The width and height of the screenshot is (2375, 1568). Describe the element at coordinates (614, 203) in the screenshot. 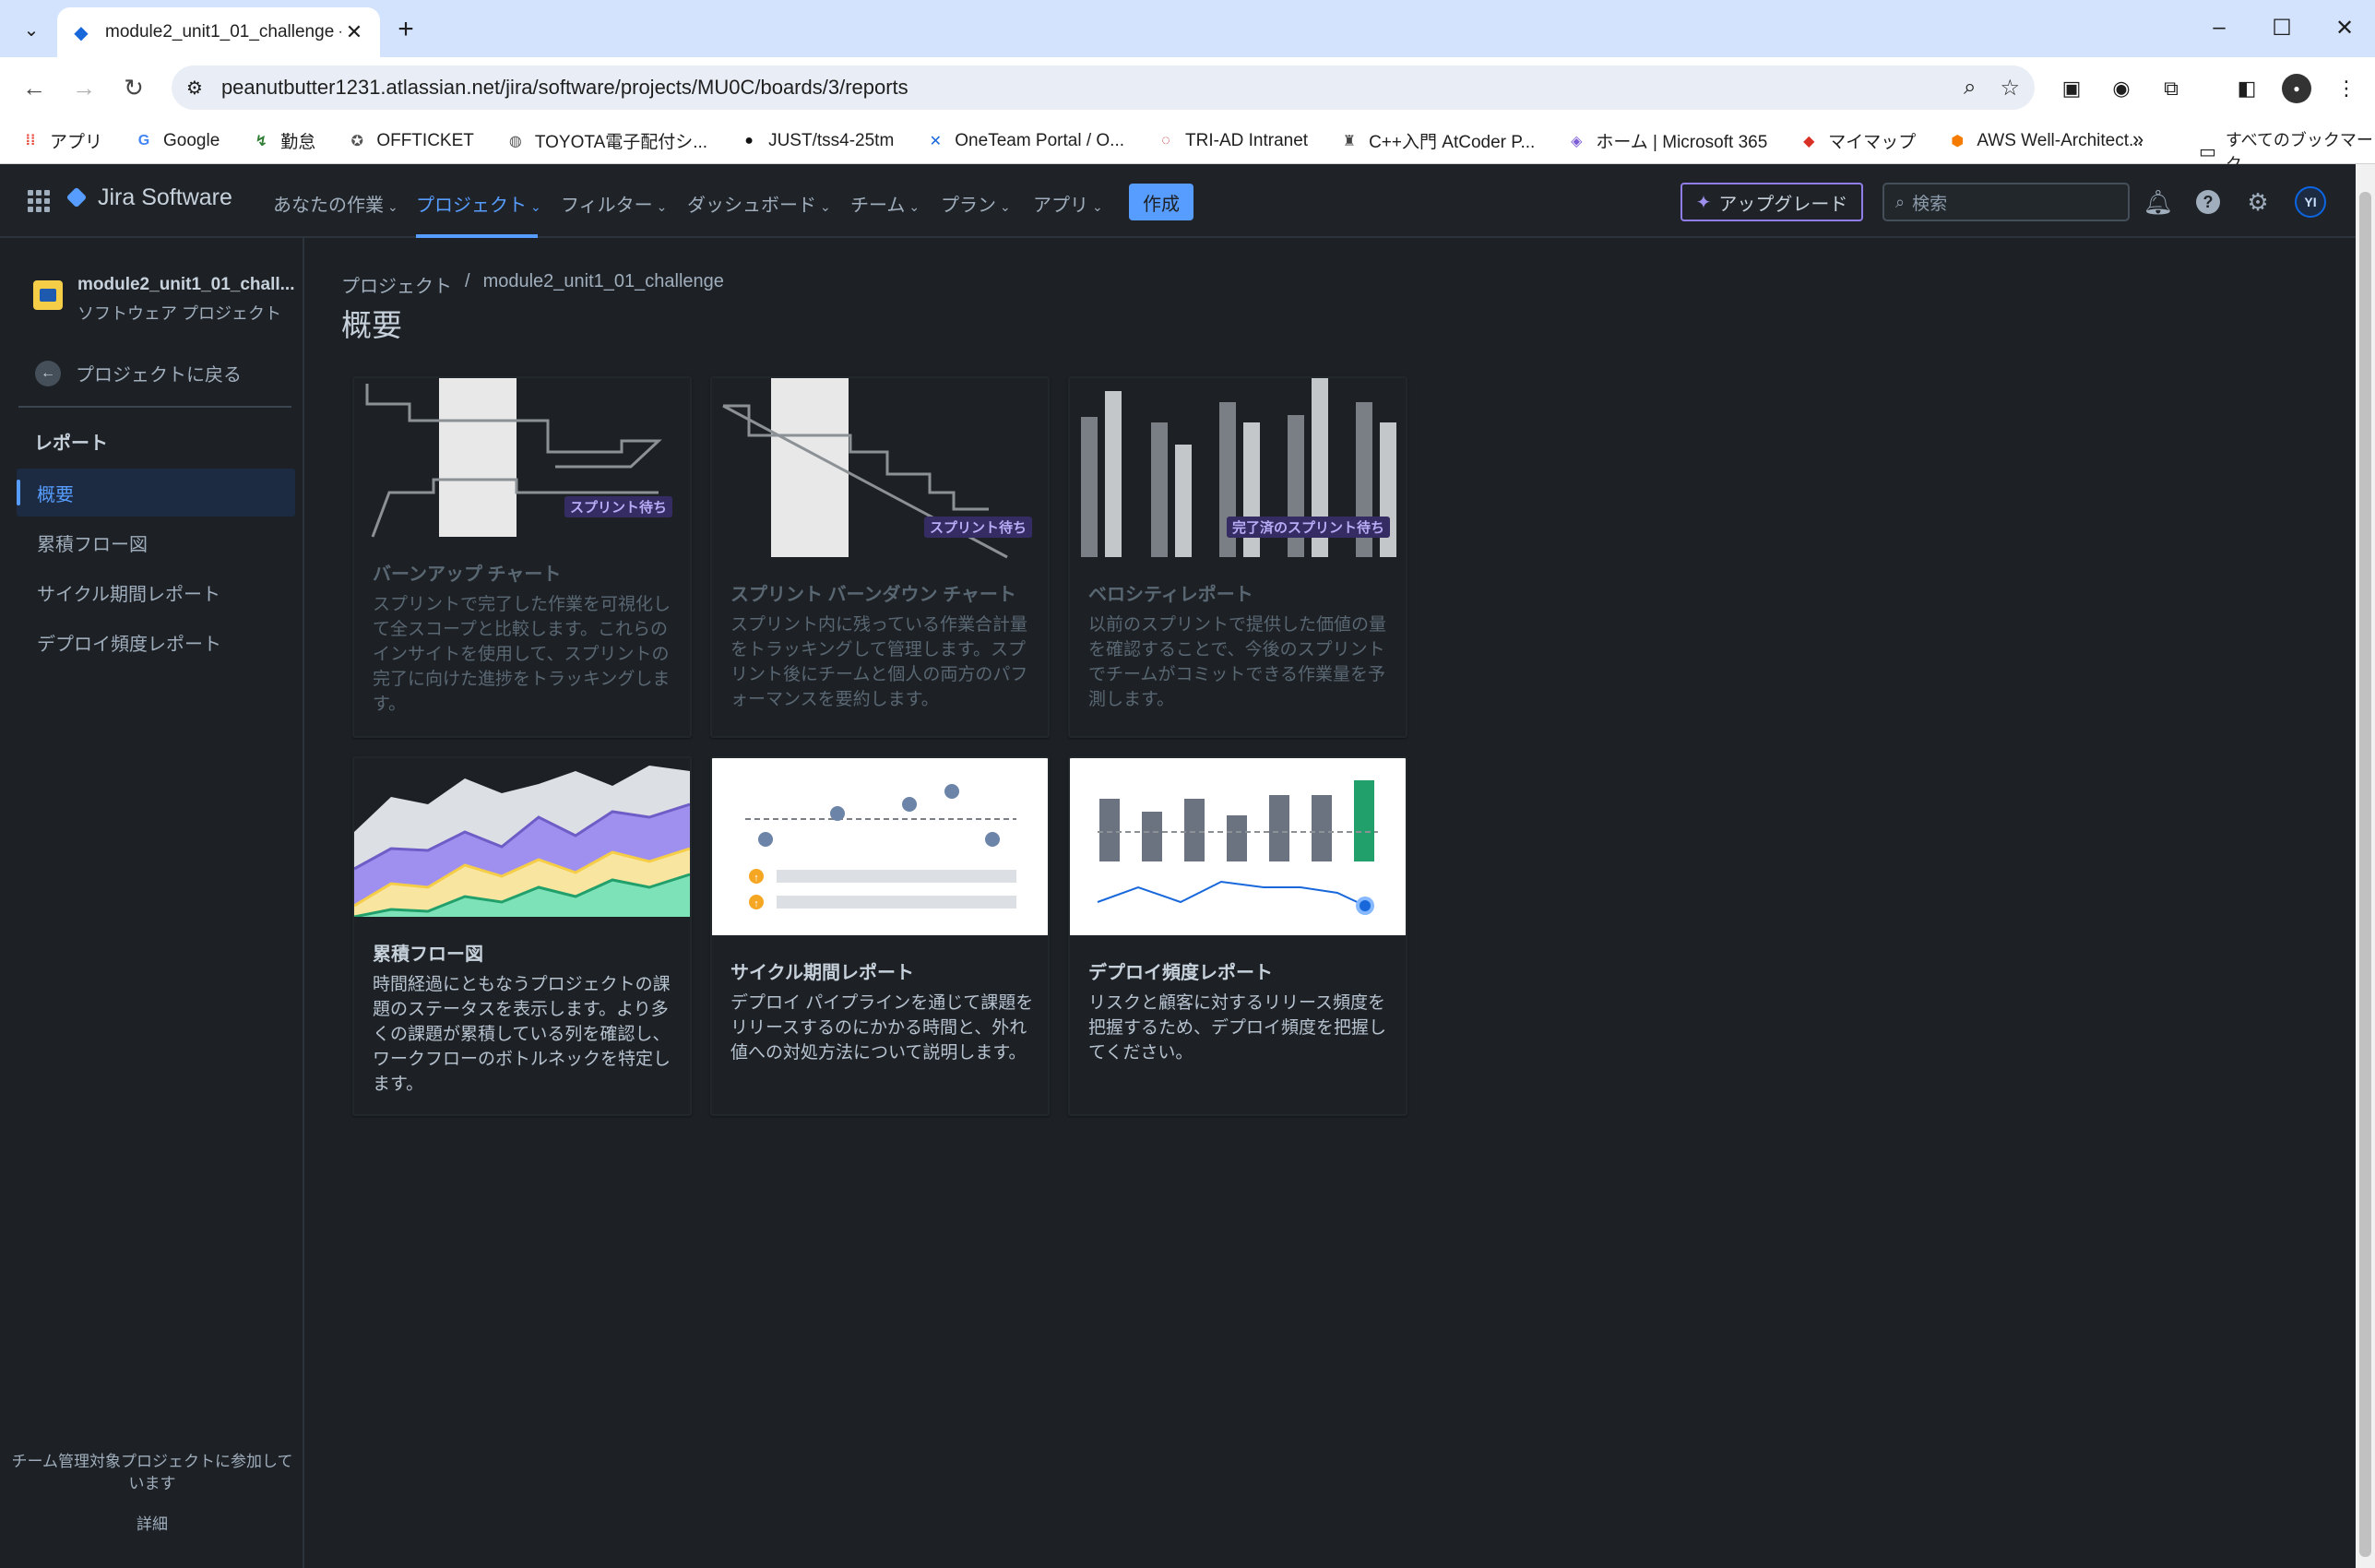

I see `menu-filters: フィルター ⌄` at that location.